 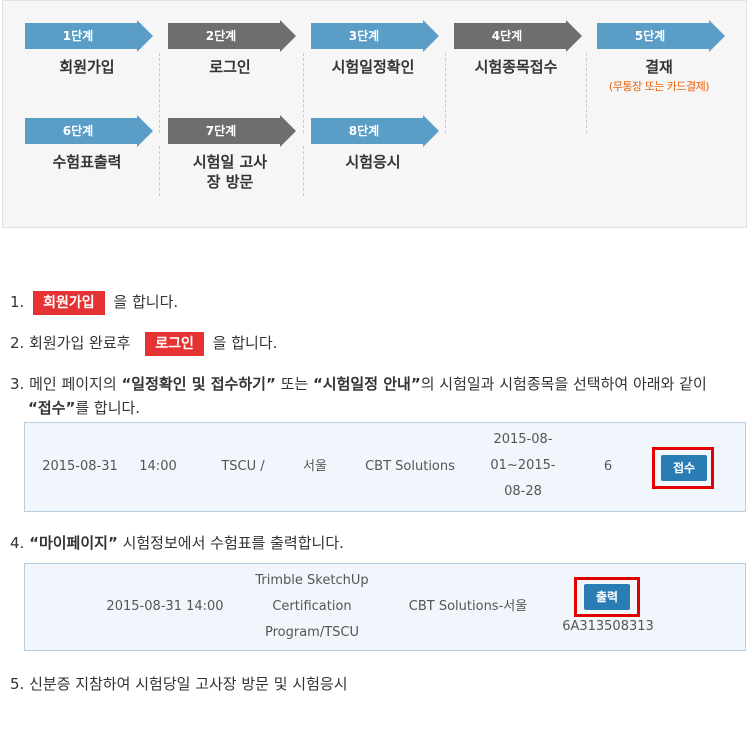 What do you see at coordinates (143, 343) in the screenshot?
I see `instruction-2: 2. 회원가입 완료후 로그인 을 합니다.` at bounding box center [143, 343].